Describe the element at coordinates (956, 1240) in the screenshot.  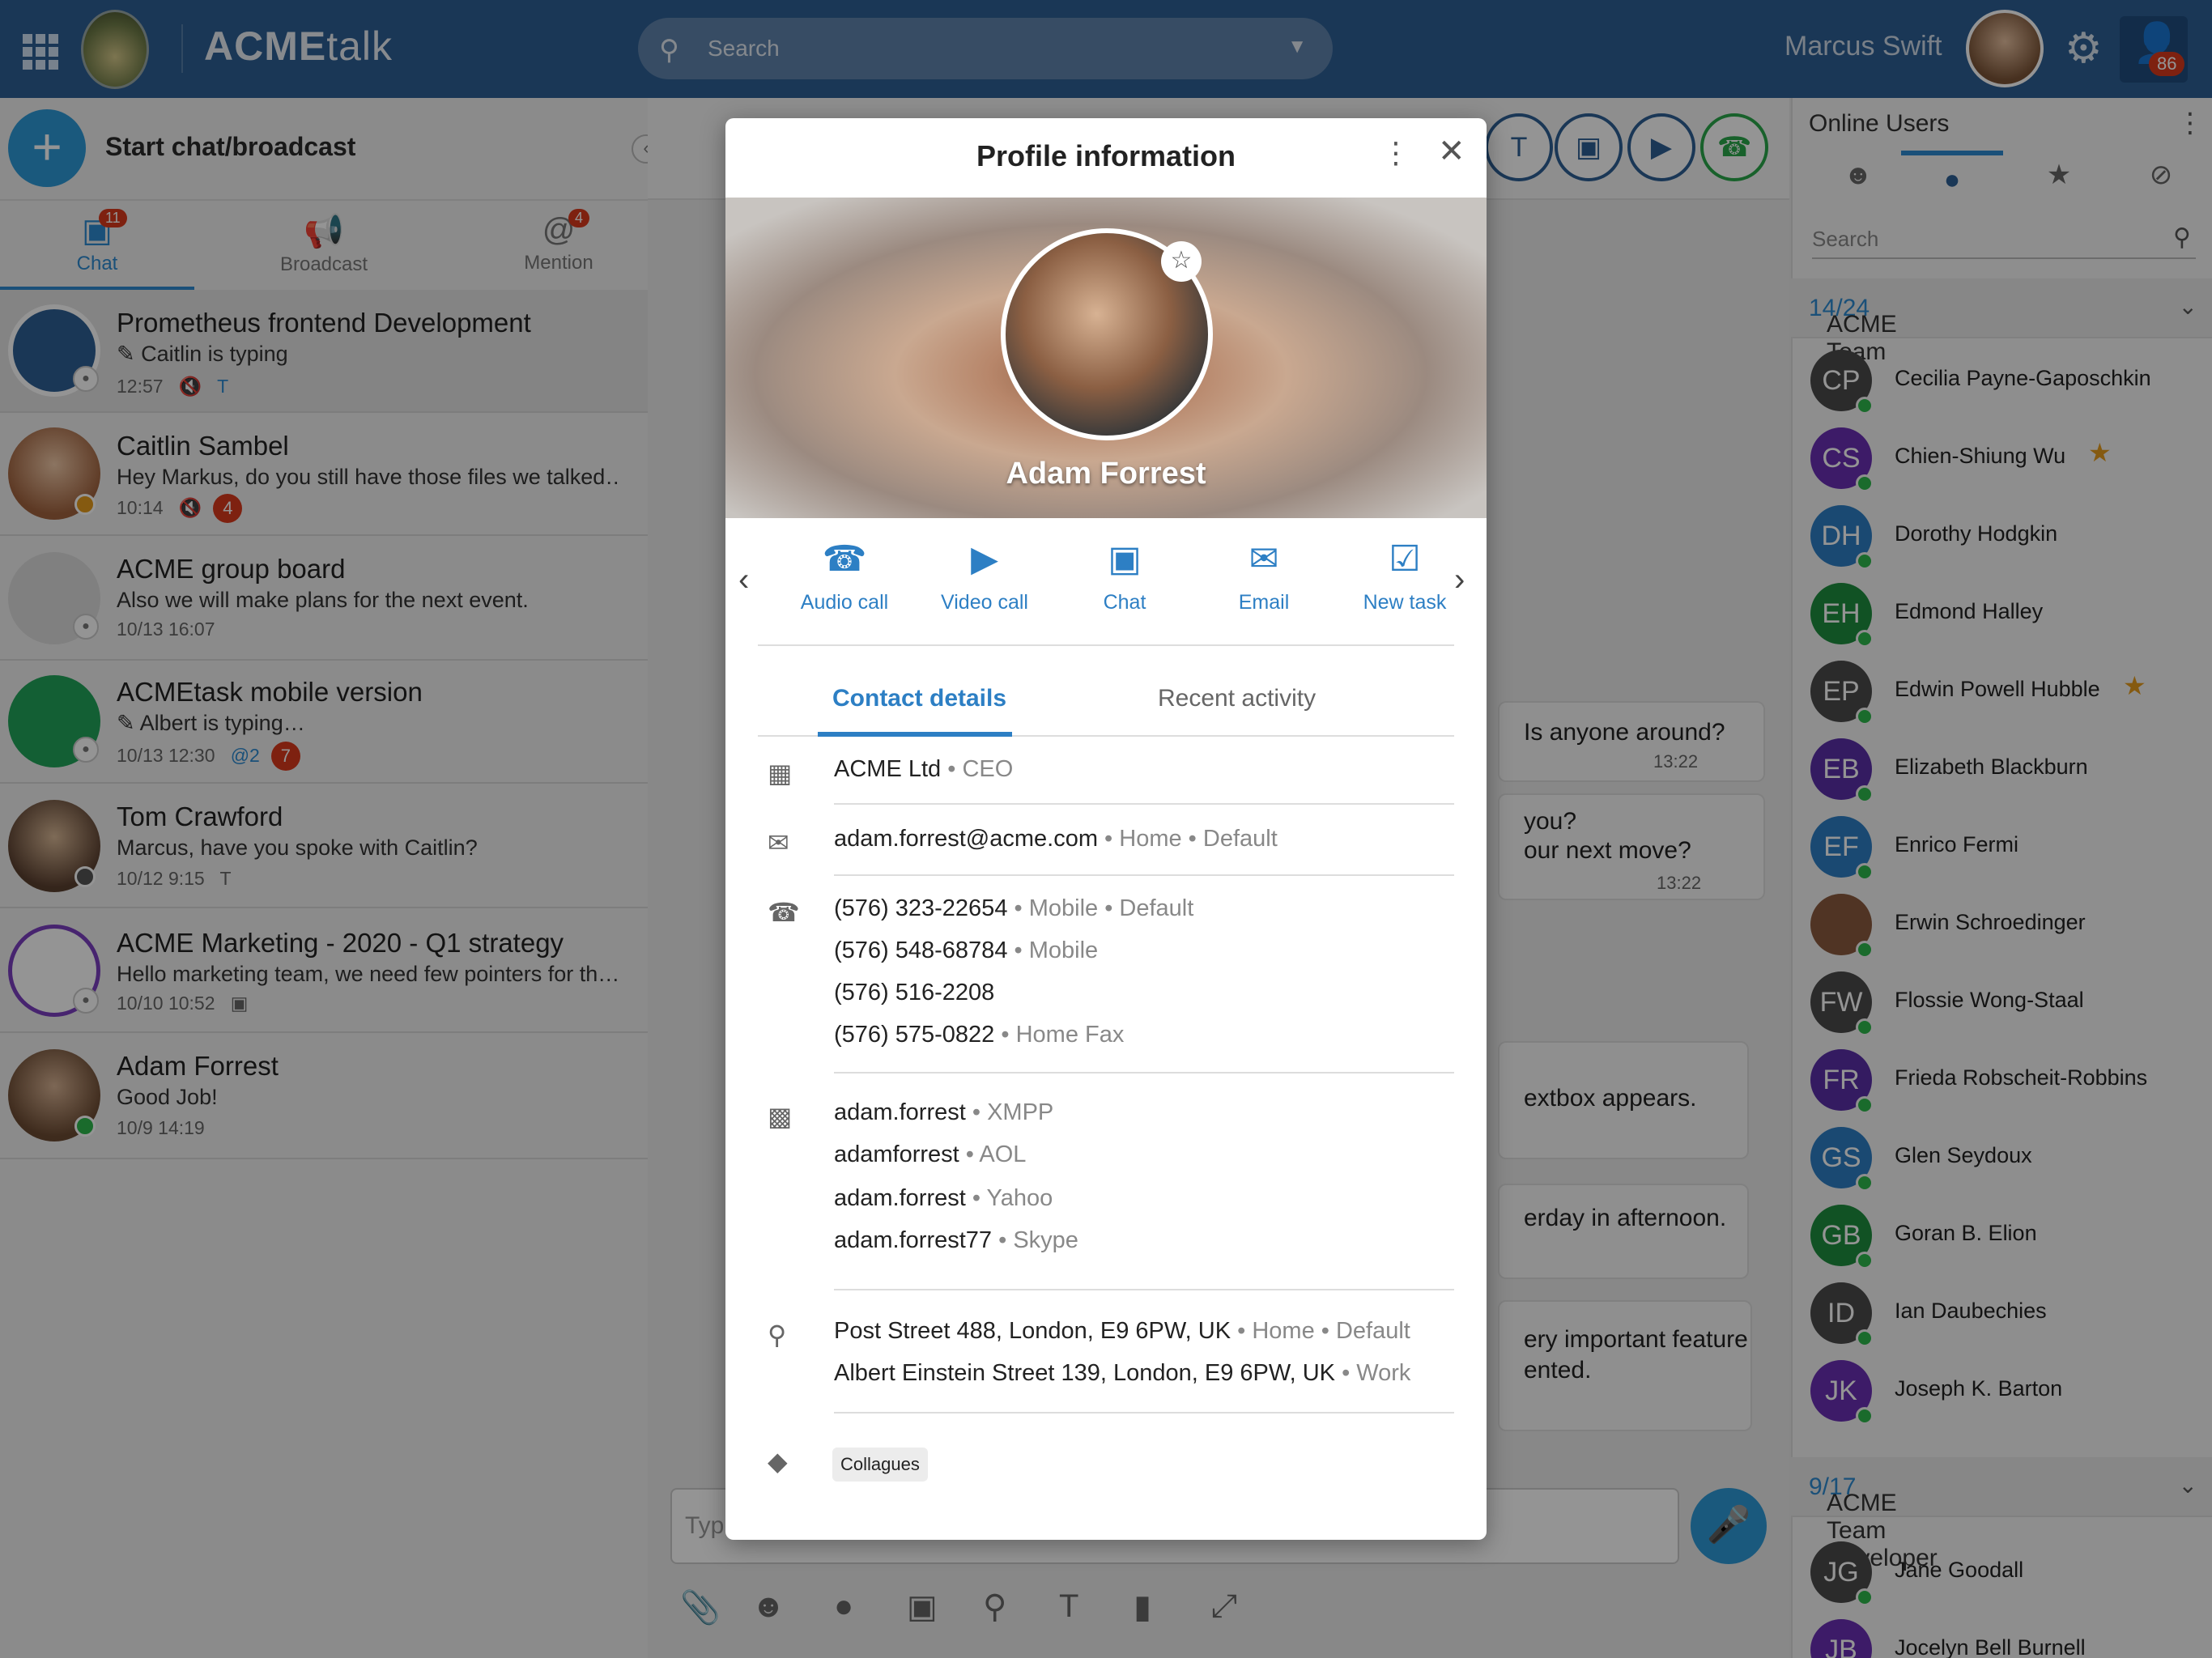
I see `im-line: adam.forrest77 • Skype` at that location.